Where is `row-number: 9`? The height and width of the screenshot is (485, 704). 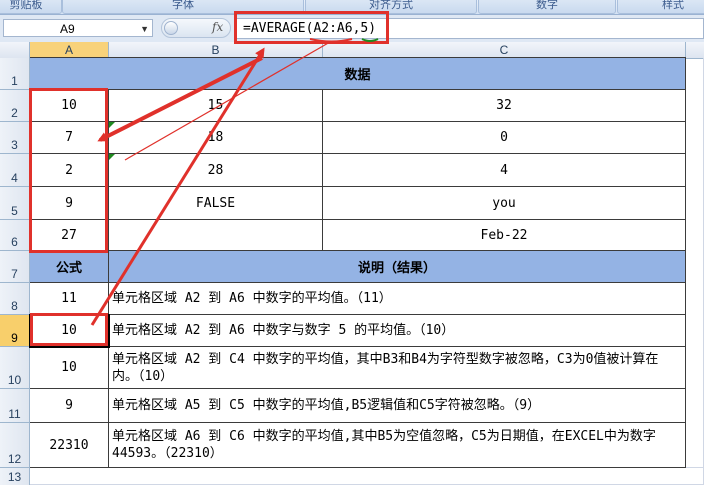 row-number: 9 is located at coordinates (14, 338).